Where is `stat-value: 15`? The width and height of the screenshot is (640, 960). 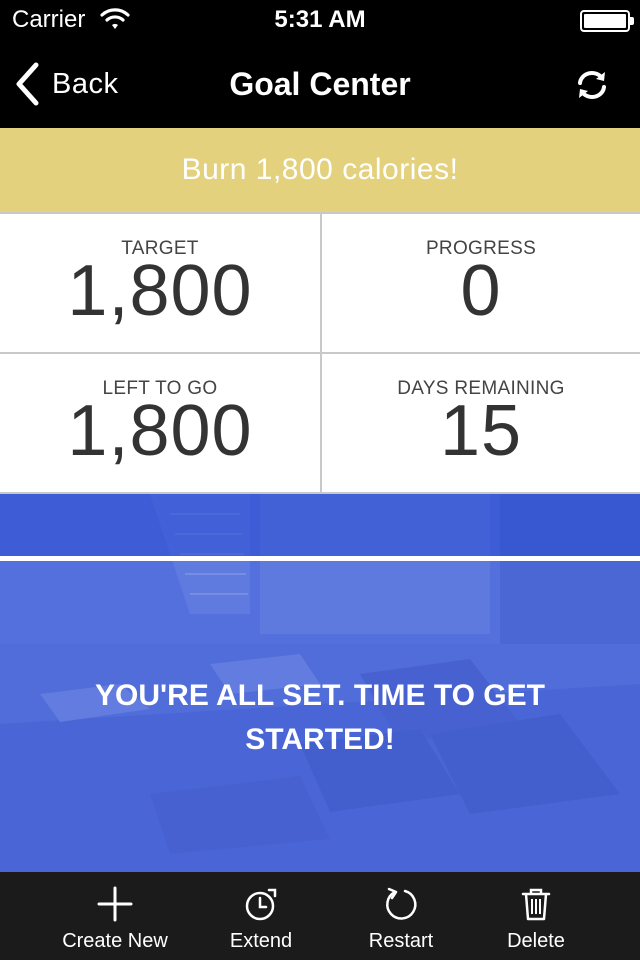
stat-value: 15 is located at coordinates (481, 431).